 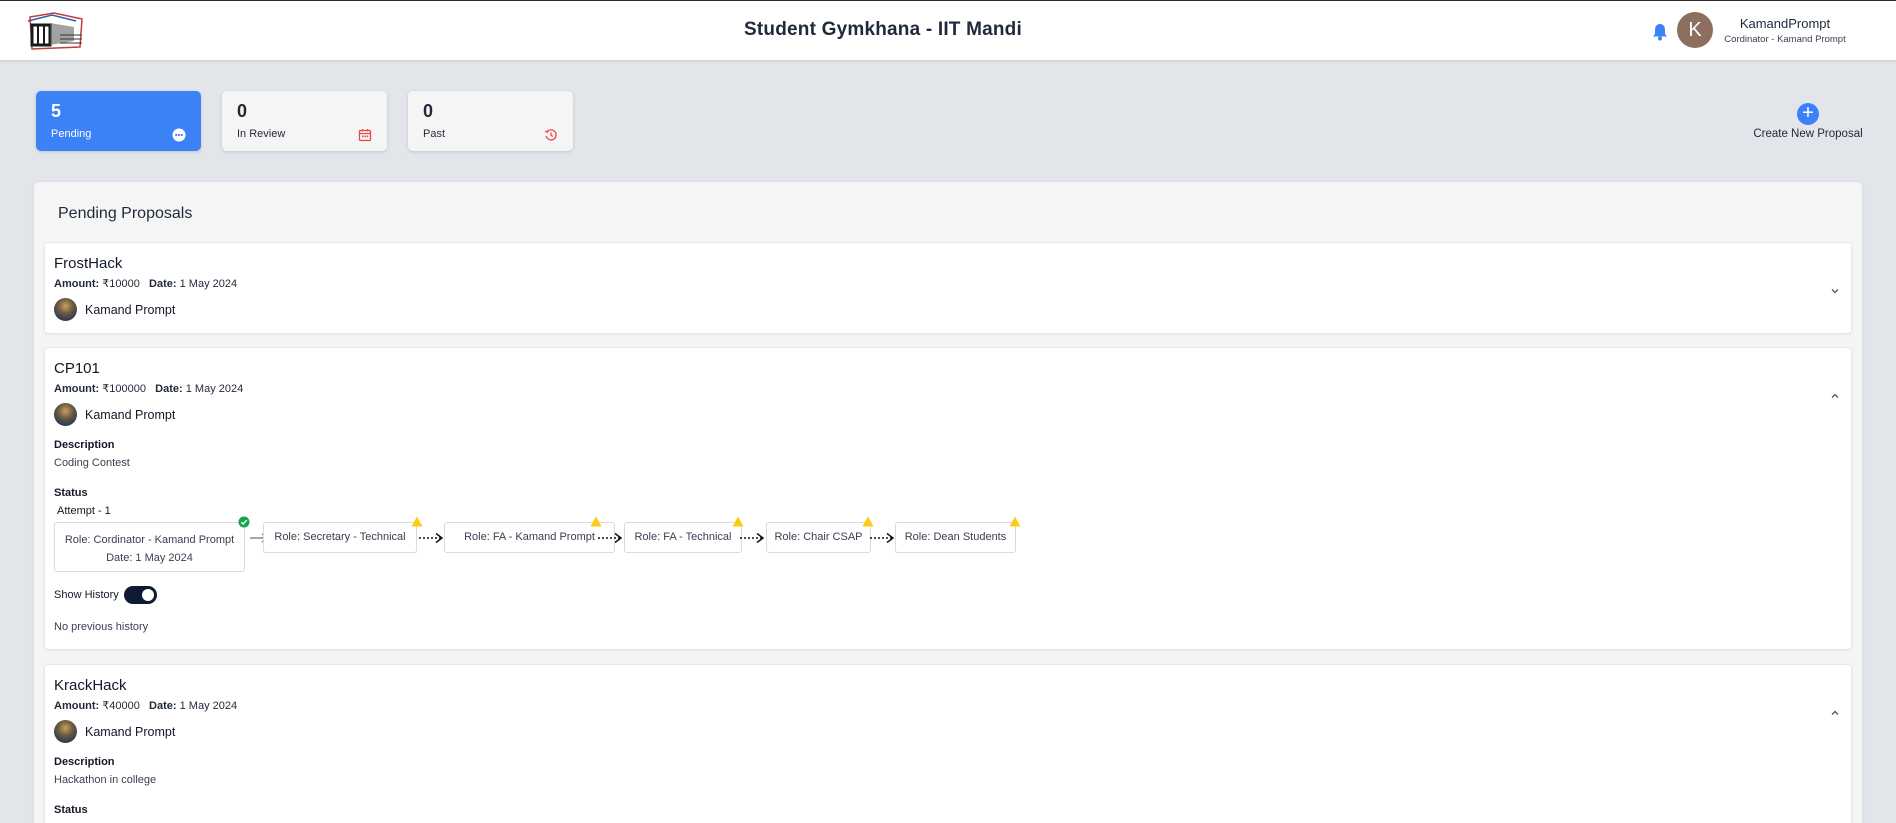 I want to click on create-proposal-button: Create New Proposal, so click(x=1808, y=134).